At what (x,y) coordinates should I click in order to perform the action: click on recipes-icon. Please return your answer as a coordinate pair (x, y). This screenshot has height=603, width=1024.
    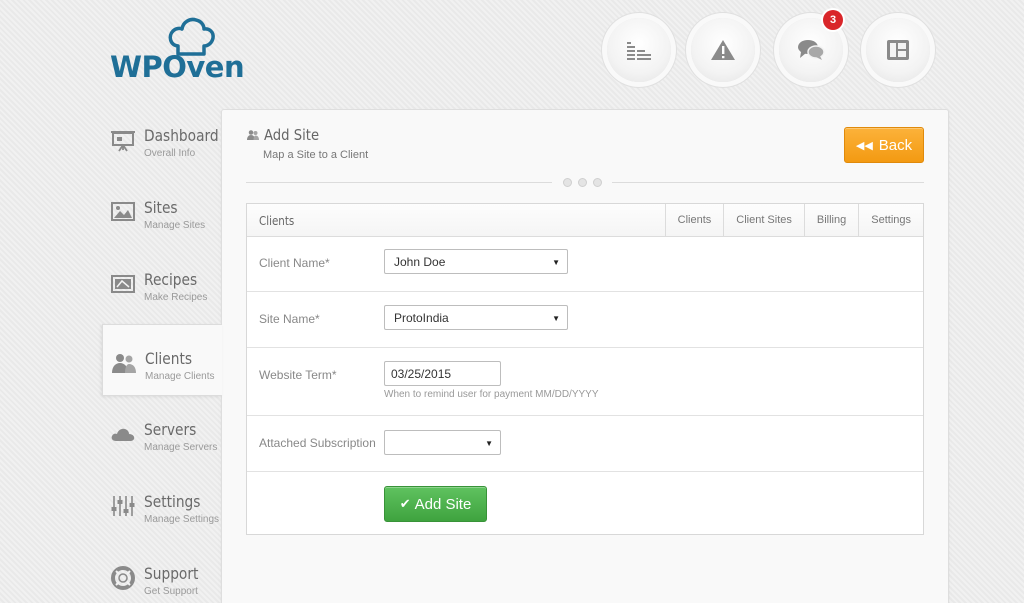
    Looking at the image, I should click on (123, 284).